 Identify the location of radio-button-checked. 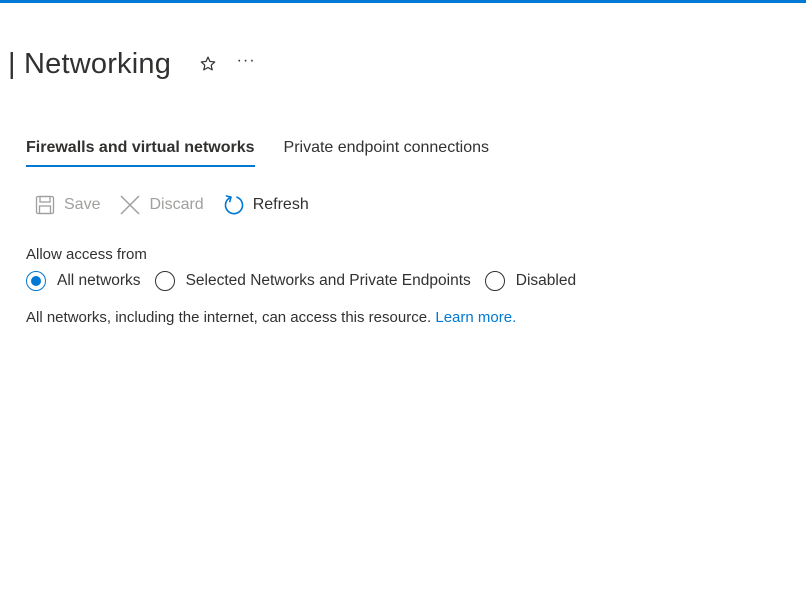
(36, 281).